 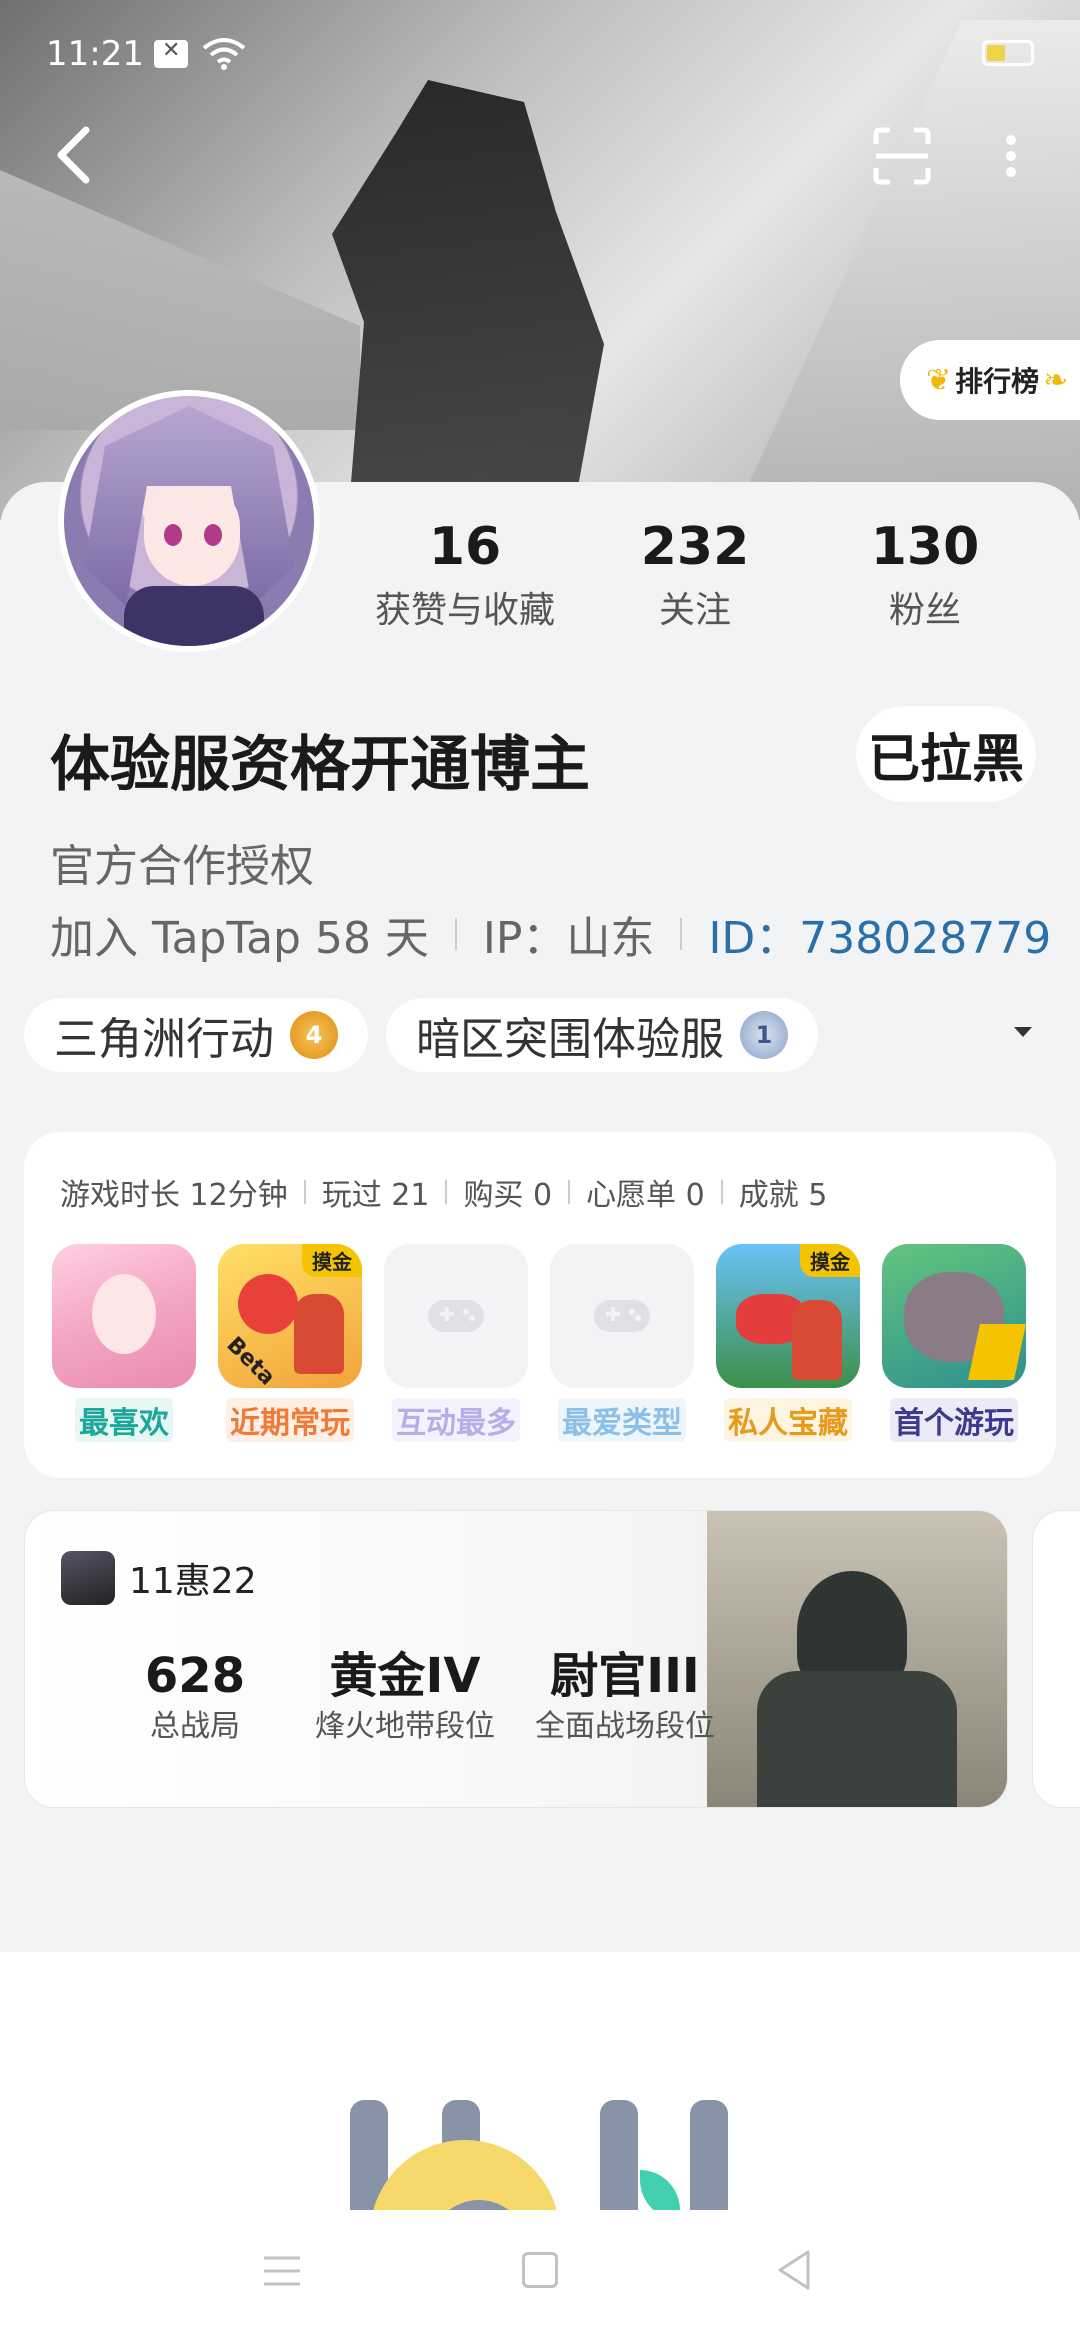 I want to click on game-tag-label: 暗区突围体验服, so click(x=570, y=1039).